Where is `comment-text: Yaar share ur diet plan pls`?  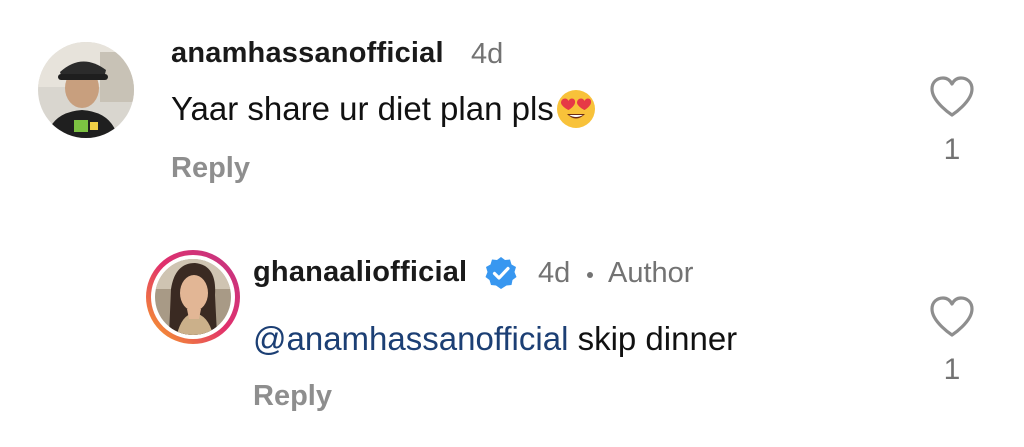 comment-text: Yaar share ur diet plan pls is located at coordinates (362, 108).